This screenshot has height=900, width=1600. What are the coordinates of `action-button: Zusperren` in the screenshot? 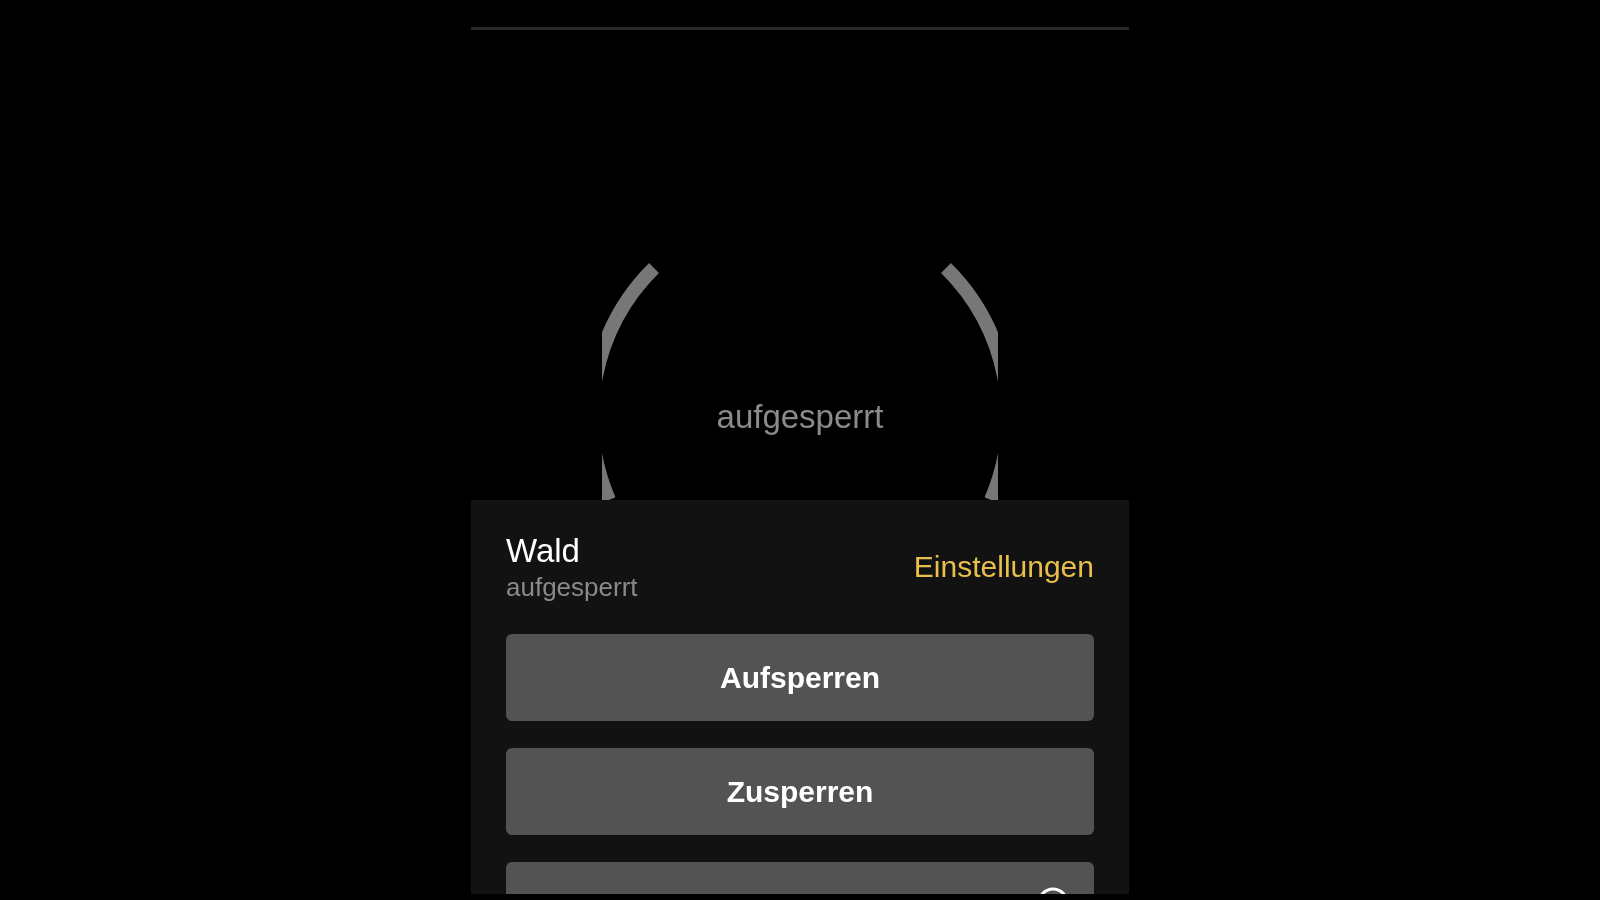 It's located at (800, 791).